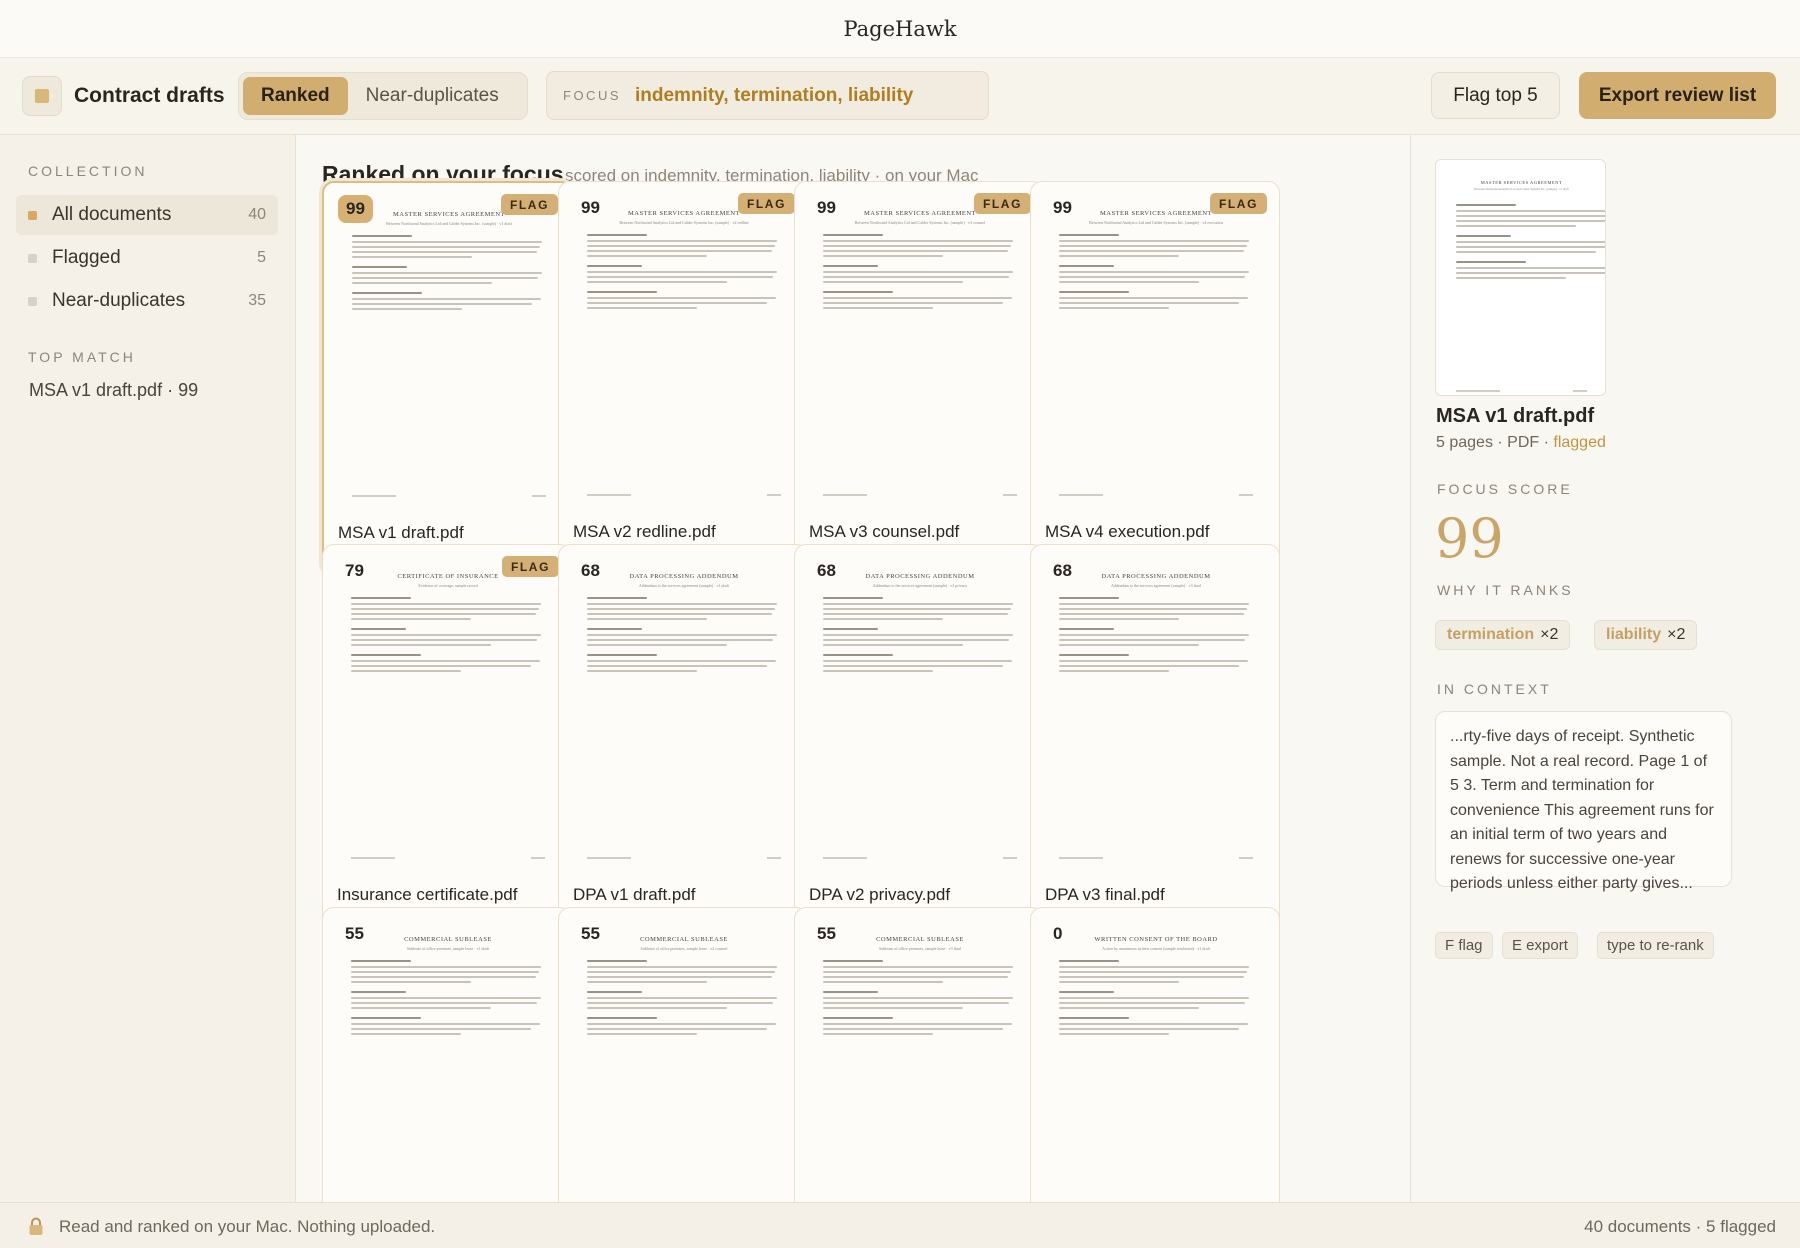 The width and height of the screenshot is (1800, 1248). What do you see at coordinates (1579, 442) in the screenshot?
I see `details-flagged-label: flagged` at bounding box center [1579, 442].